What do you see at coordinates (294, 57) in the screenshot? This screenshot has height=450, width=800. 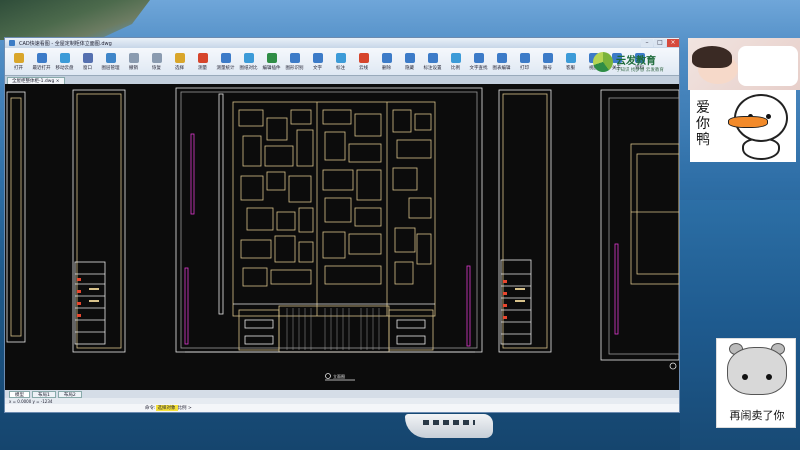 I see `recognize-icon` at bounding box center [294, 57].